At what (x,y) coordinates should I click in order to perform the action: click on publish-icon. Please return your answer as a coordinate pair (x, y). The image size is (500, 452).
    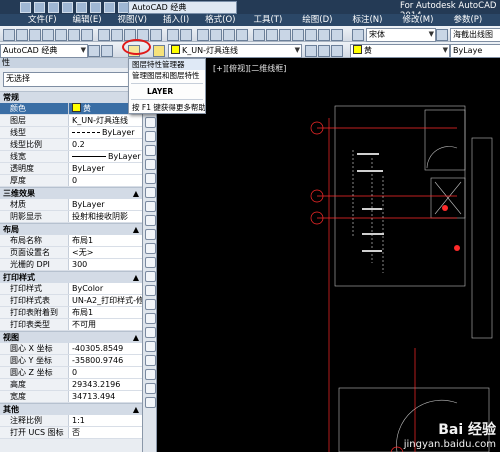
    Looking at the image, I should click on (74, 35).